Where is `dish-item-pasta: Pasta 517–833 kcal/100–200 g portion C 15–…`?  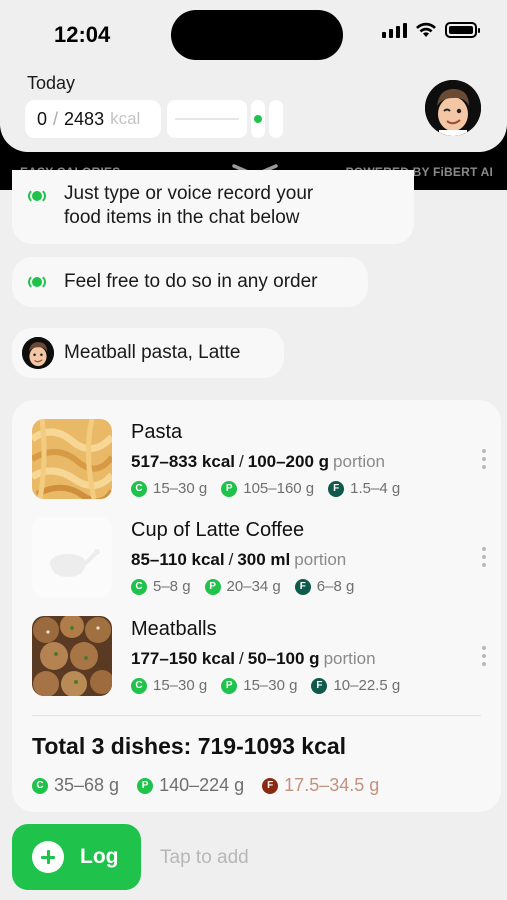 dish-item-pasta: Pasta 517–833 kcal/100–200 g portion C 15–… is located at coordinates (259, 460).